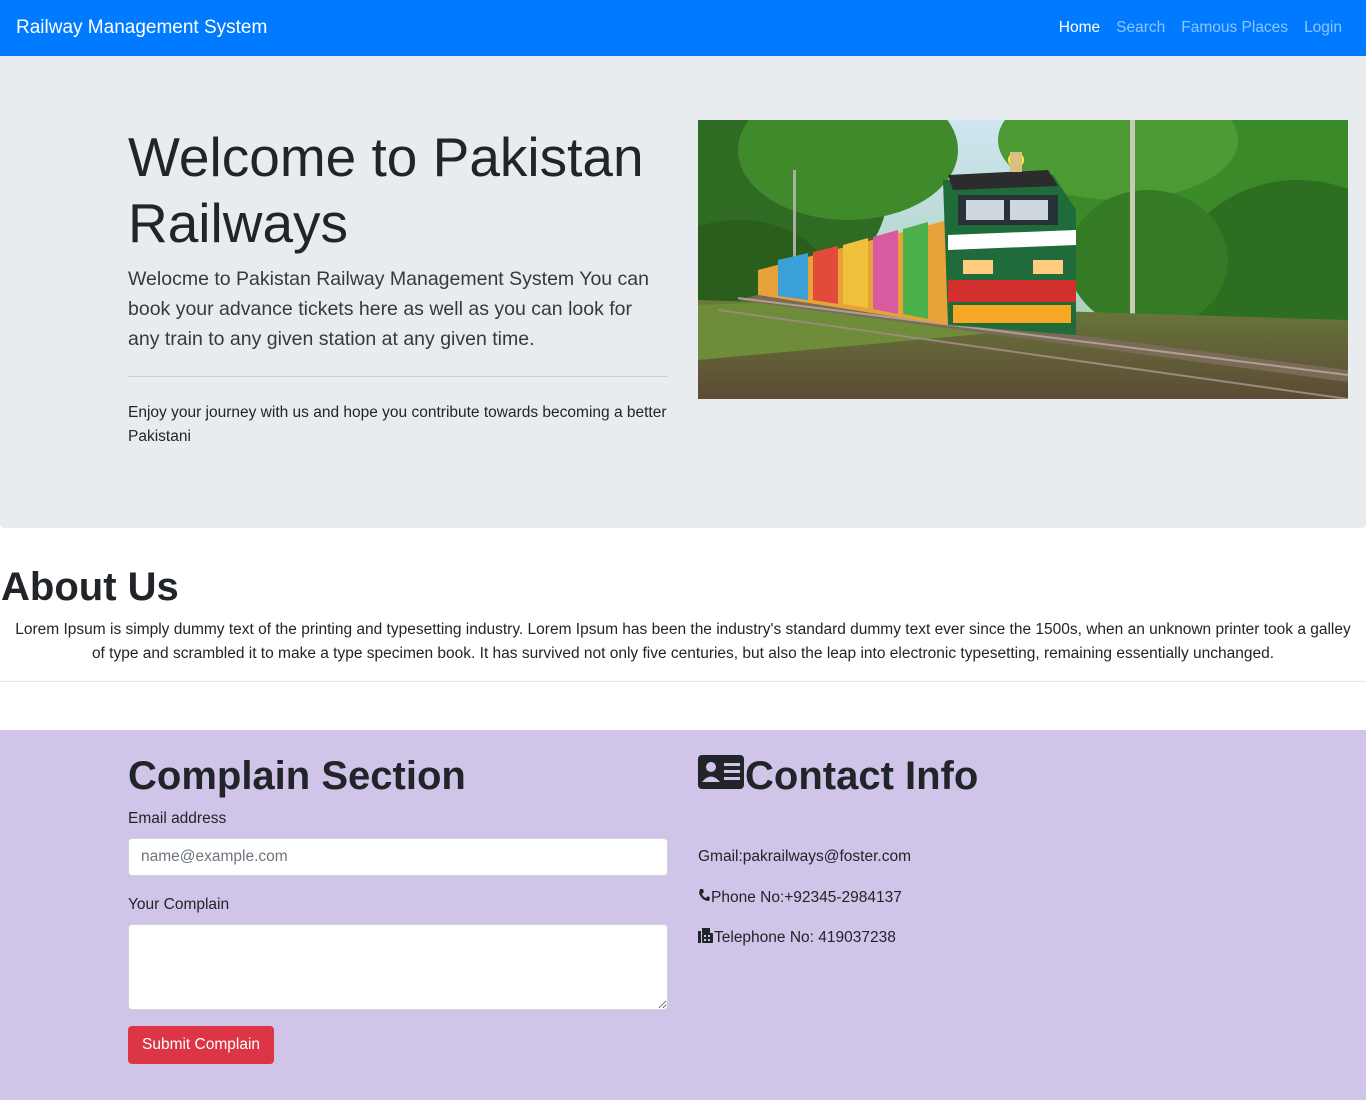 The image size is (1366, 1100). I want to click on hero-title: Welcome to Pakistan Railways, so click(386, 190).